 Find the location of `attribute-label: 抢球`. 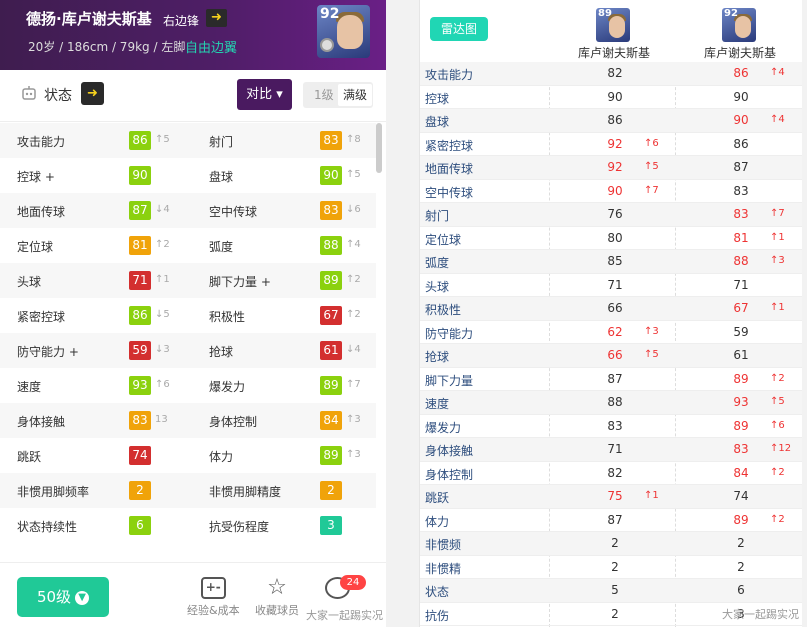

attribute-label: 抢球 is located at coordinates (221, 352).